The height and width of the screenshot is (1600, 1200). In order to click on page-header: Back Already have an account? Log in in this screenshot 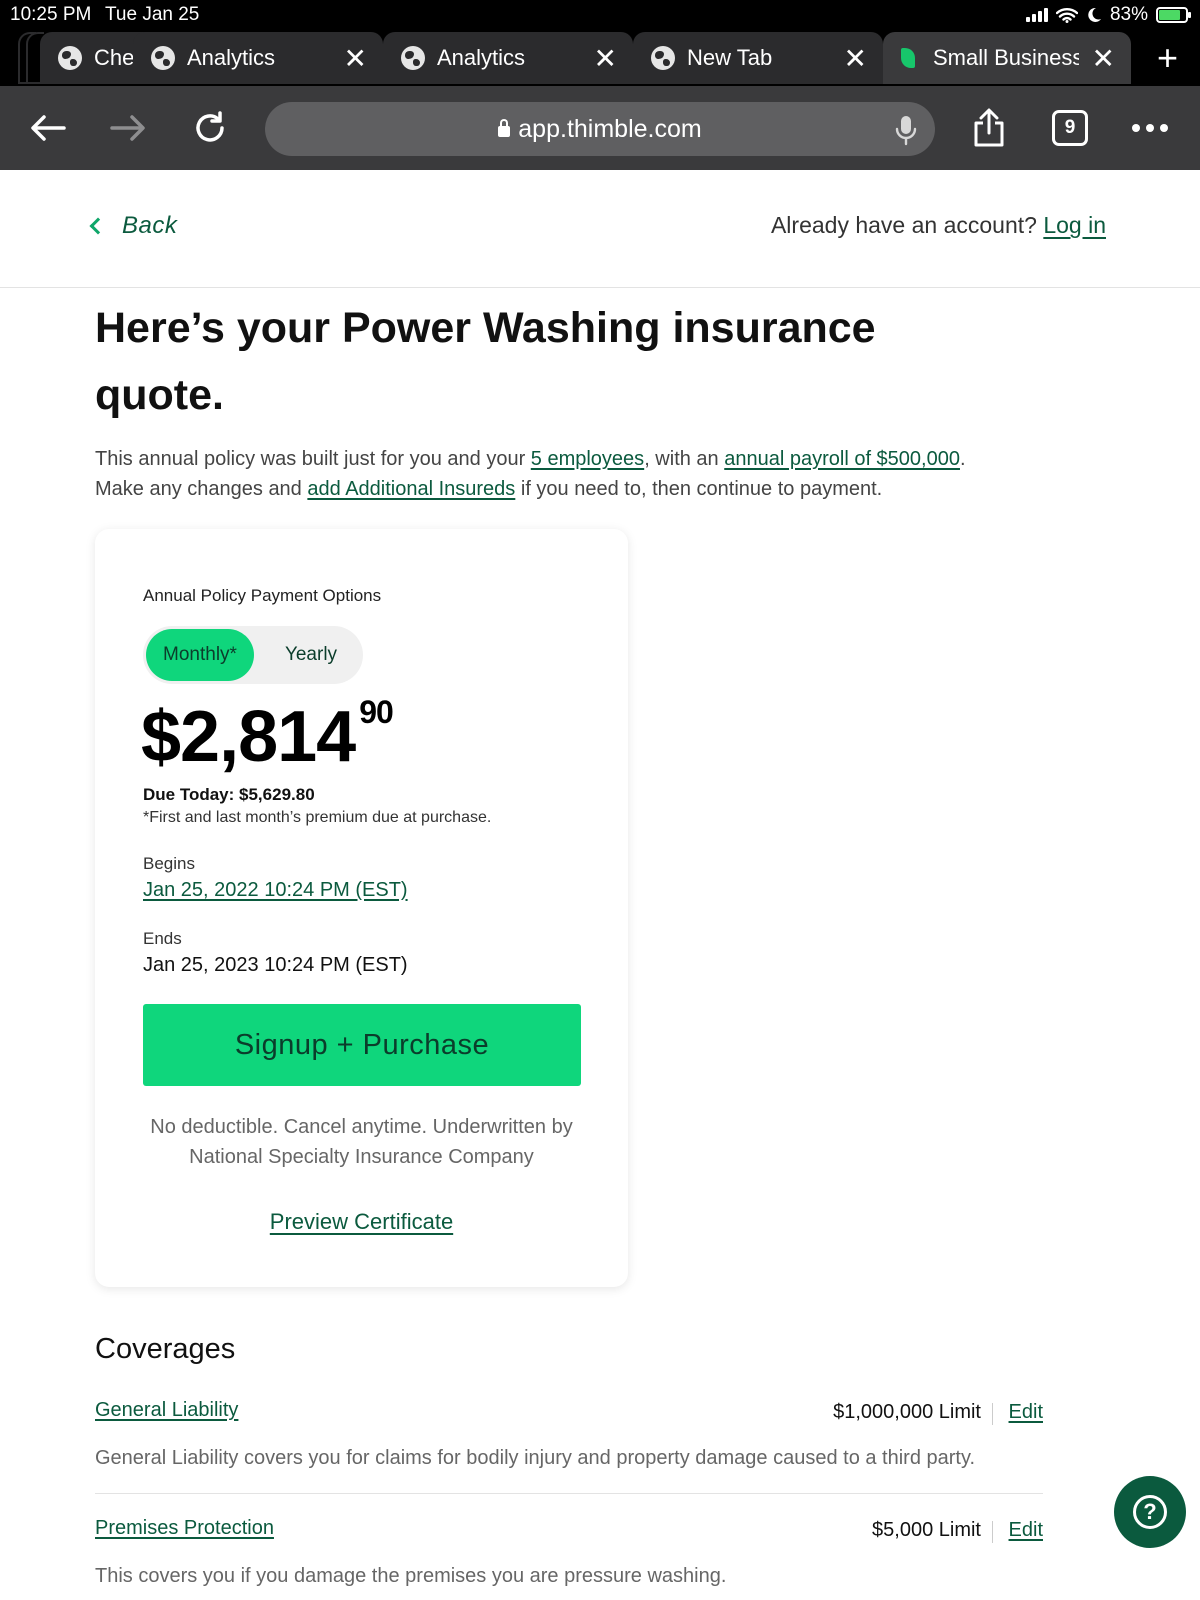, I will do `click(600, 229)`.